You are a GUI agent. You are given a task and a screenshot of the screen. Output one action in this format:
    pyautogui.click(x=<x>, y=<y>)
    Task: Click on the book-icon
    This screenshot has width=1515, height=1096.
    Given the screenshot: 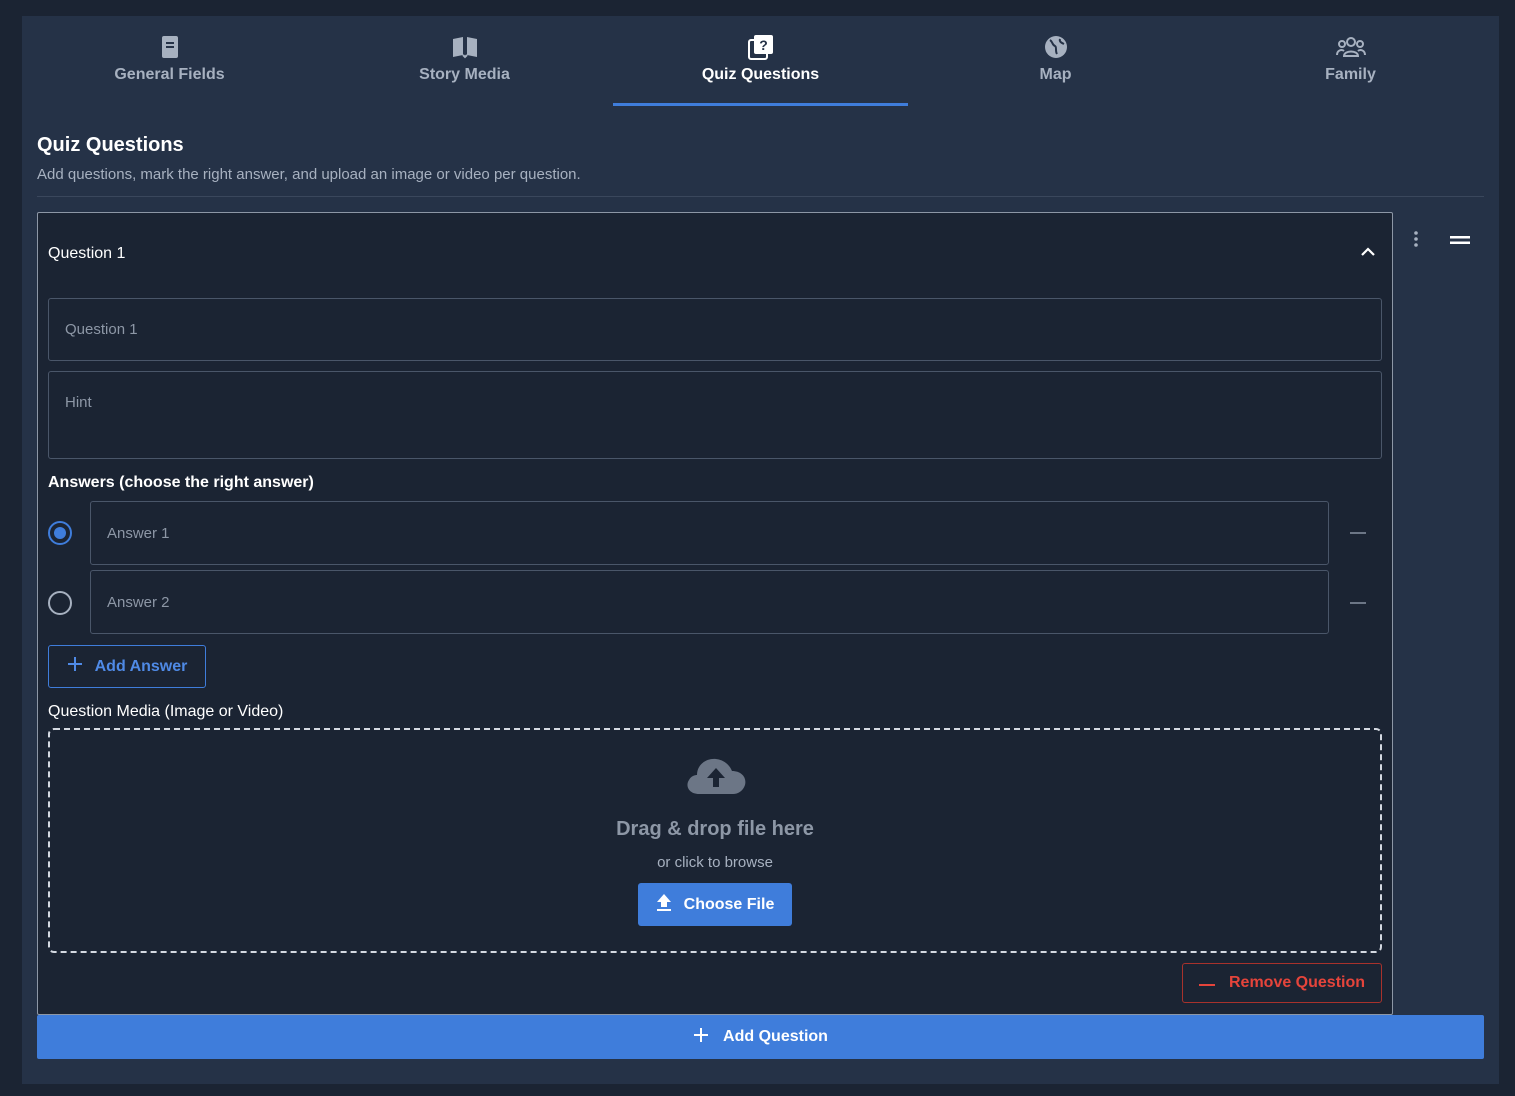 What is the action you would take?
    pyautogui.click(x=465, y=47)
    